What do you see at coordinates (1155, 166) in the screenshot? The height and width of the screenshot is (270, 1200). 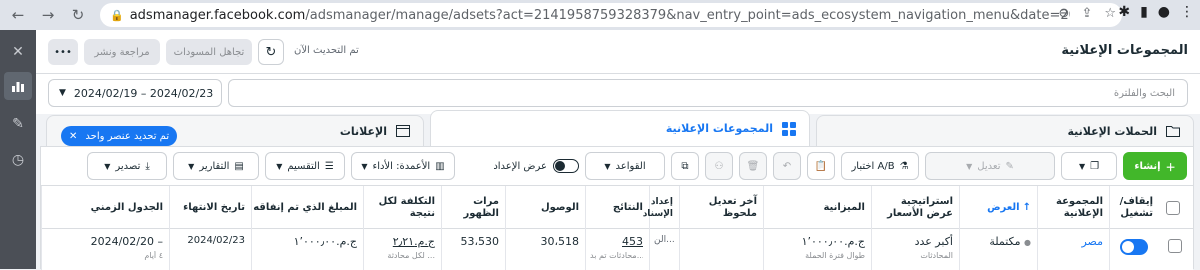 I see `create-button: إنشاء ＋` at bounding box center [1155, 166].